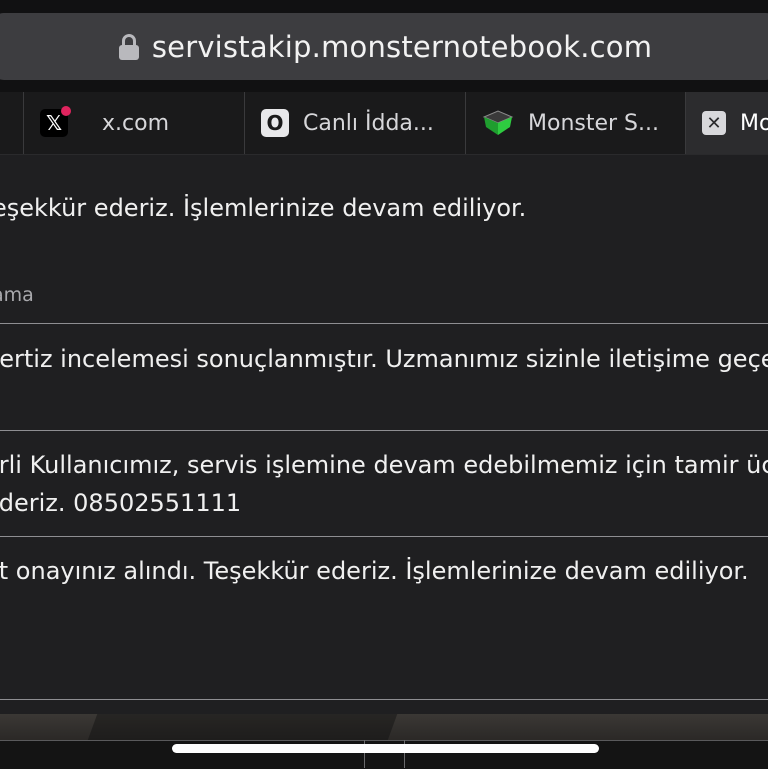 The height and width of the screenshot is (769, 768). What do you see at coordinates (129, 46) in the screenshot?
I see `lock-icon` at bounding box center [129, 46].